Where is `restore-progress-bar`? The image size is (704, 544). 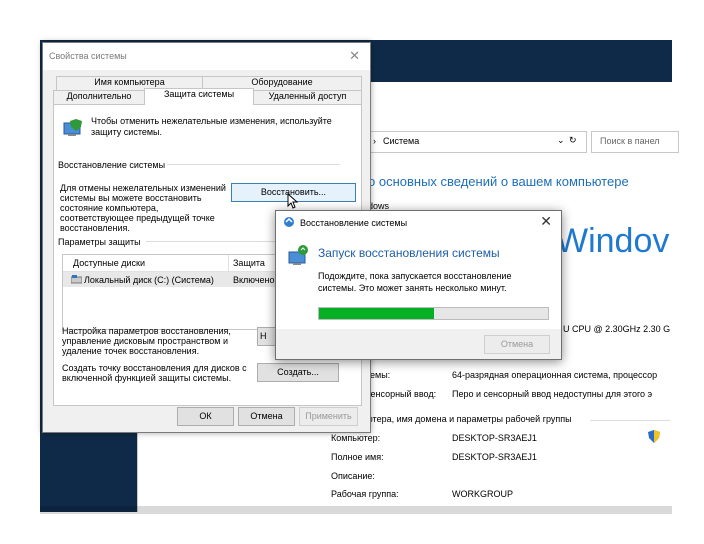 restore-progress-bar is located at coordinates (433, 313).